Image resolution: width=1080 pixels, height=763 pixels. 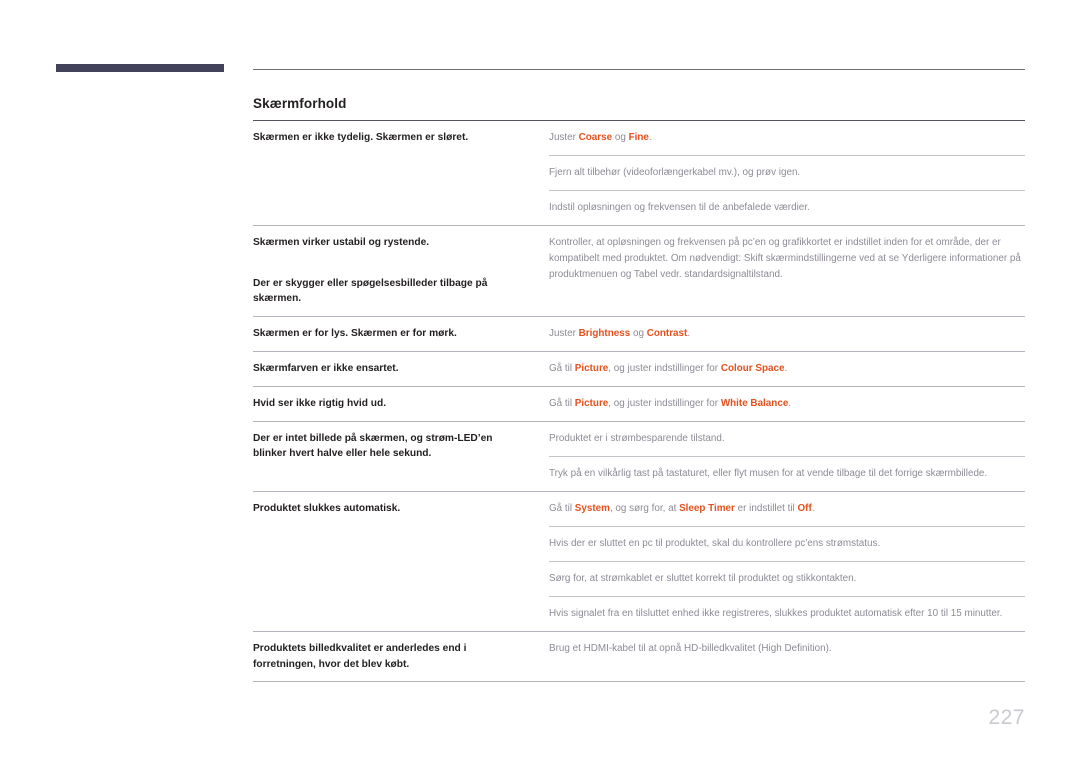 I want to click on menu-term: Coarse, so click(x=595, y=137).